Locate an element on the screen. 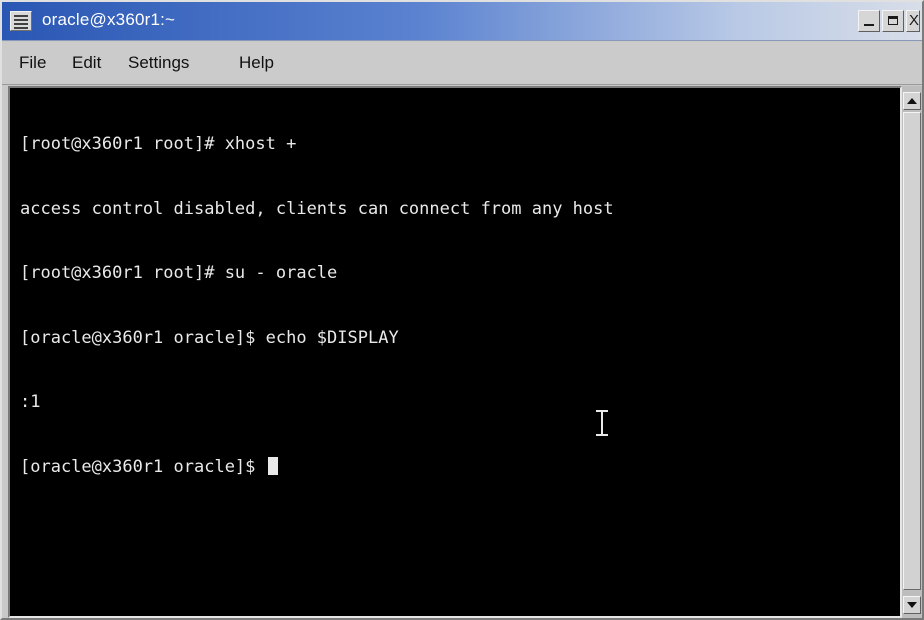 The image size is (924, 620). menu-edit: Edit is located at coordinates (86, 63).